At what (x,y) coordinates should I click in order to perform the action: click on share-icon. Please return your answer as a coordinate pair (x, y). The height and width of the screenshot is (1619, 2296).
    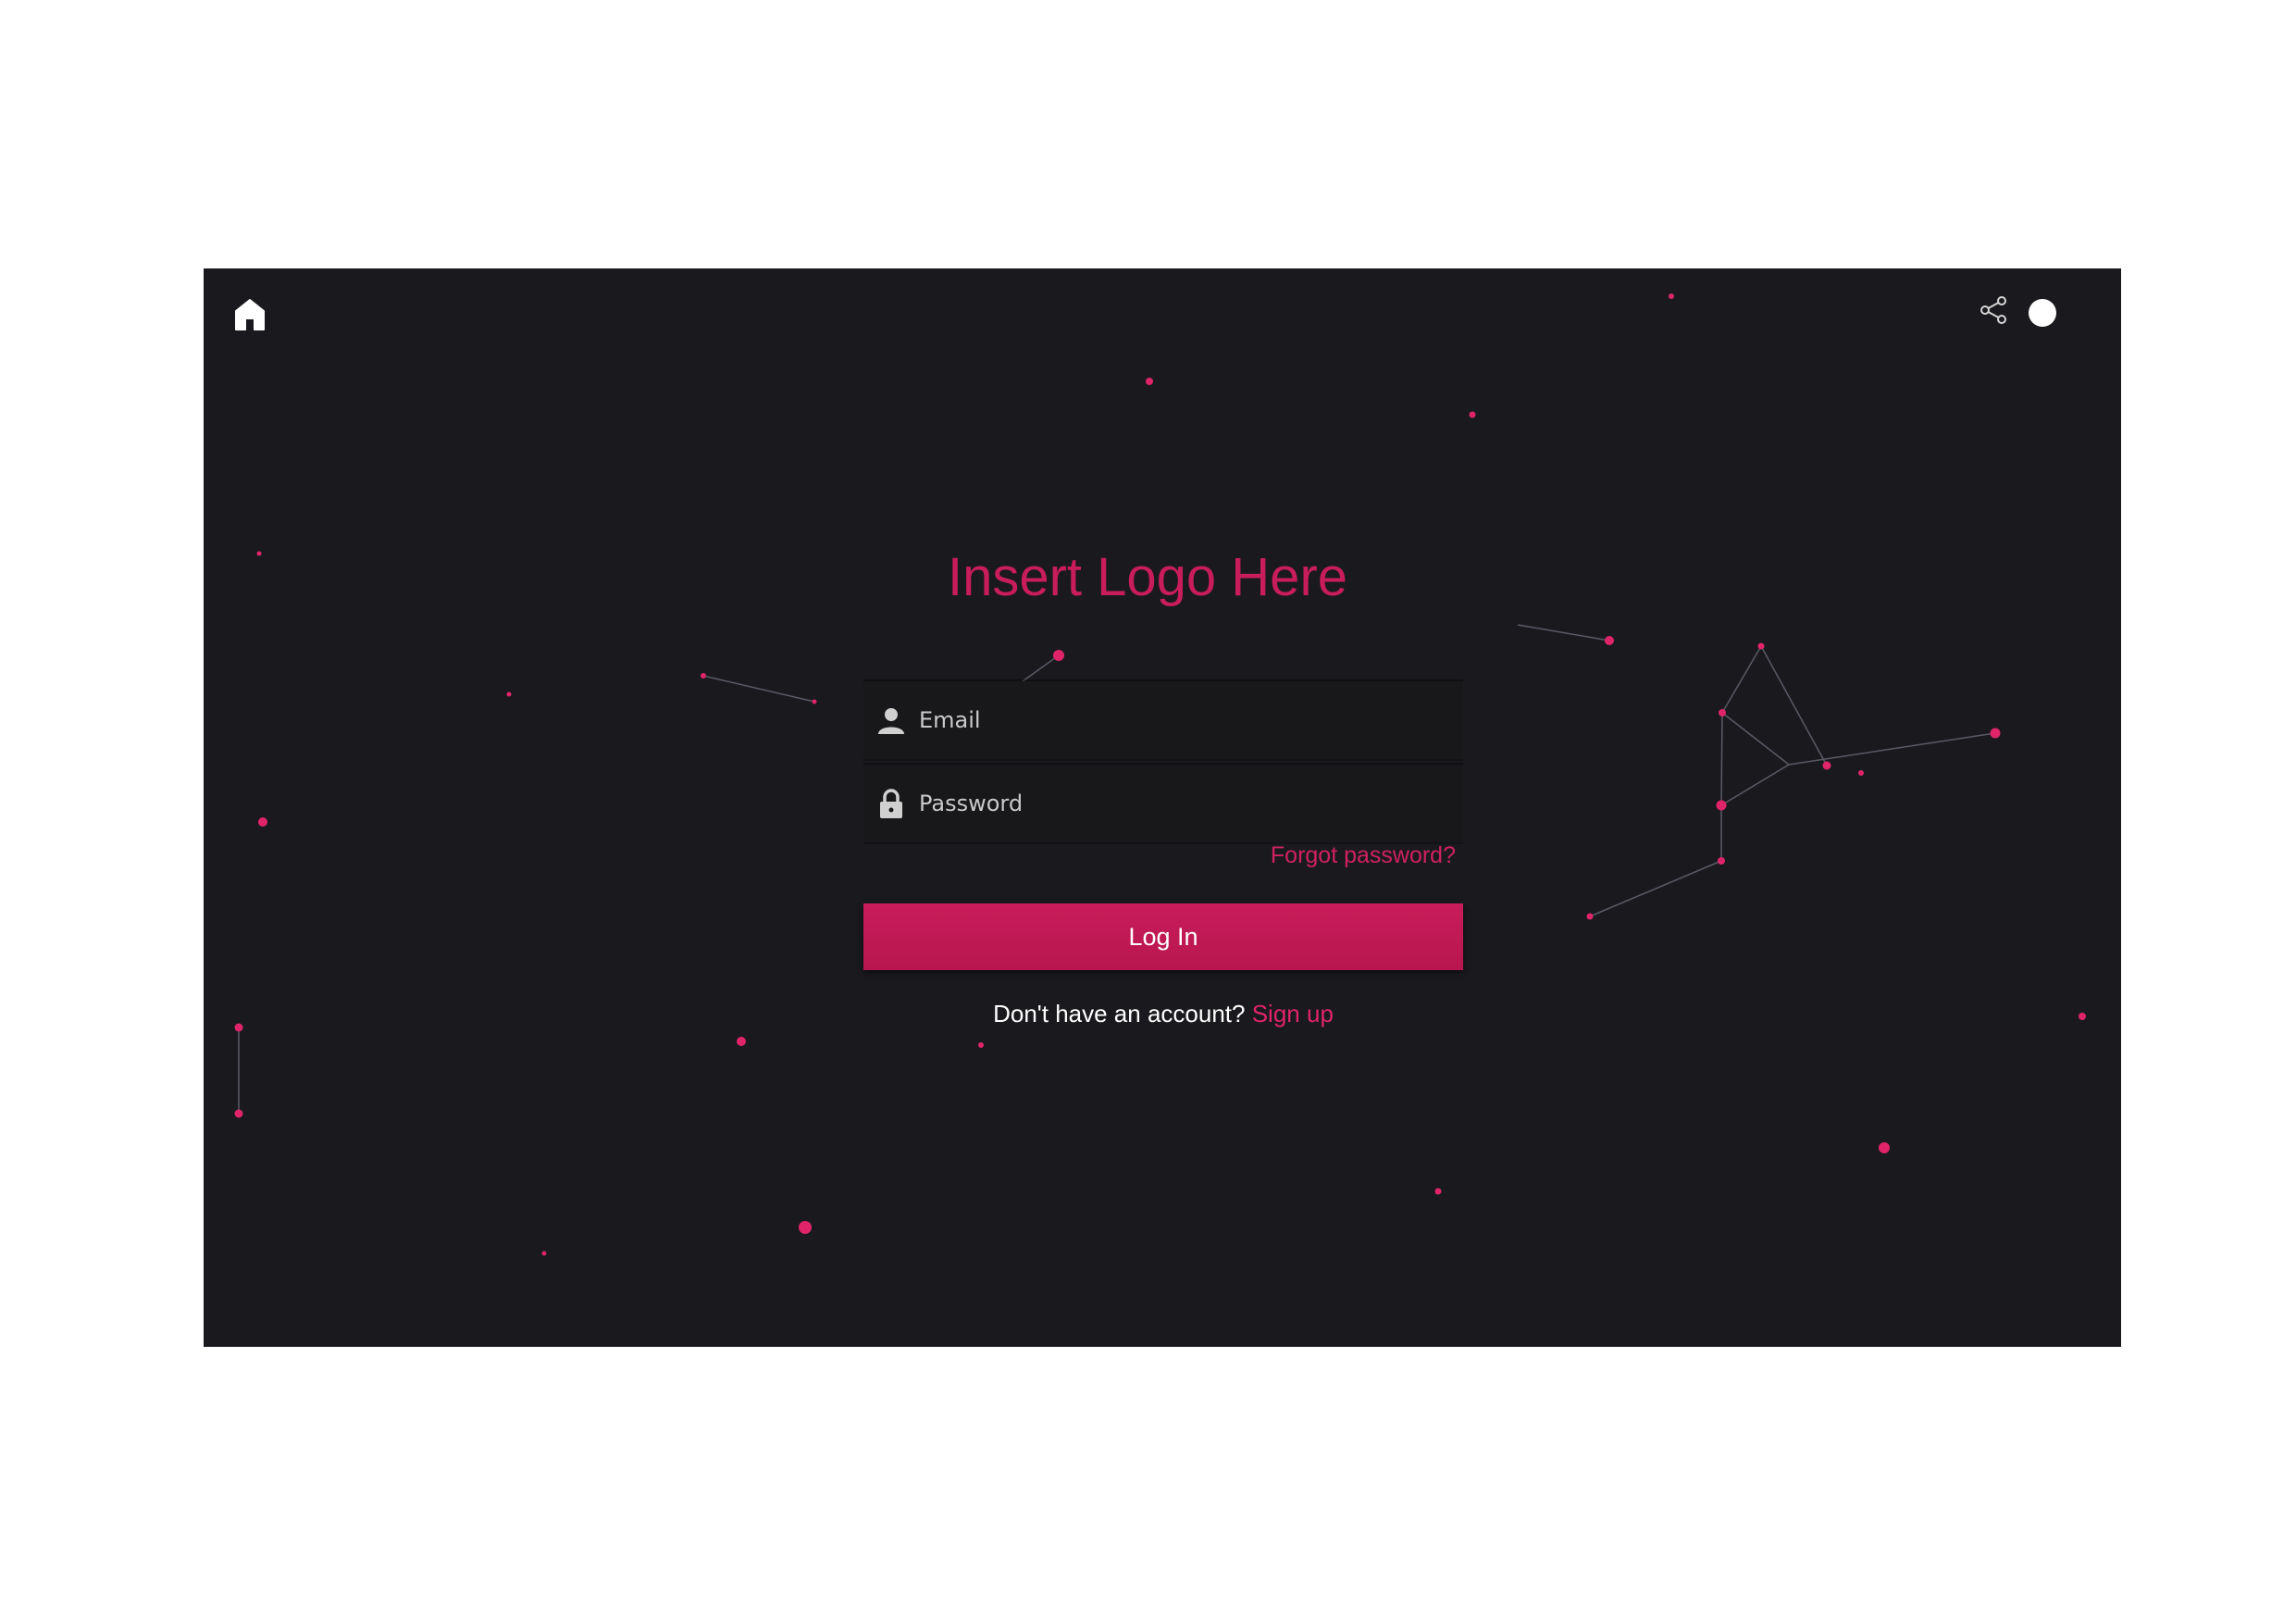
    Looking at the image, I should click on (1993, 310).